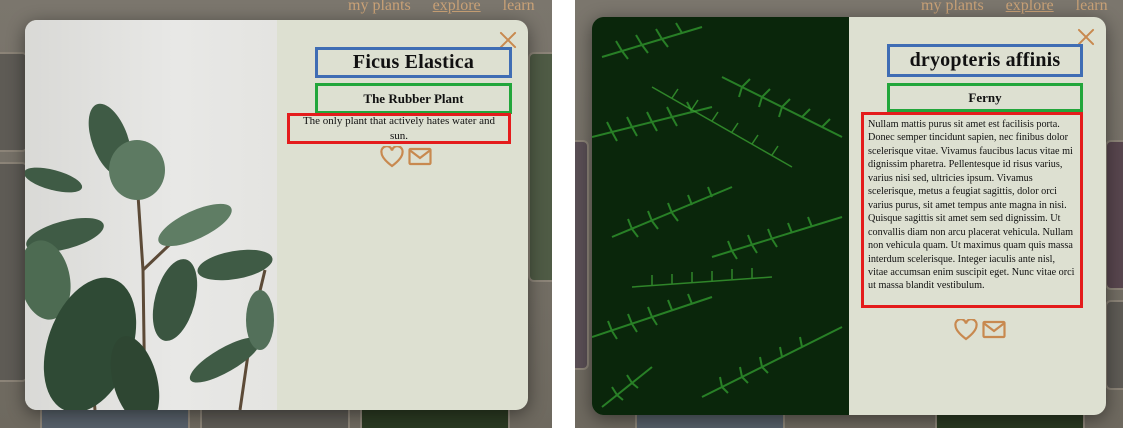 This screenshot has width=1123, height=428. What do you see at coordinates (985, 97) in the screenshot?
I see `plant-subtitle: Ferny` at bounding box center [985, 97].